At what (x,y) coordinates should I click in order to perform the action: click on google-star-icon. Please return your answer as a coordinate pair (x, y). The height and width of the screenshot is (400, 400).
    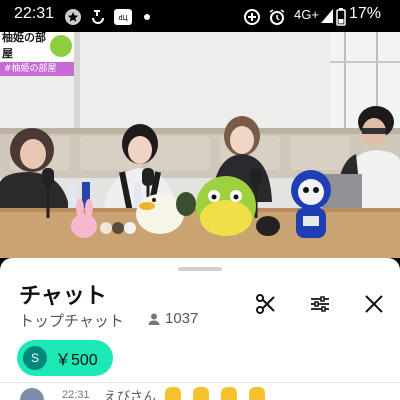
    Looking at the image, I should click on (73, 17).